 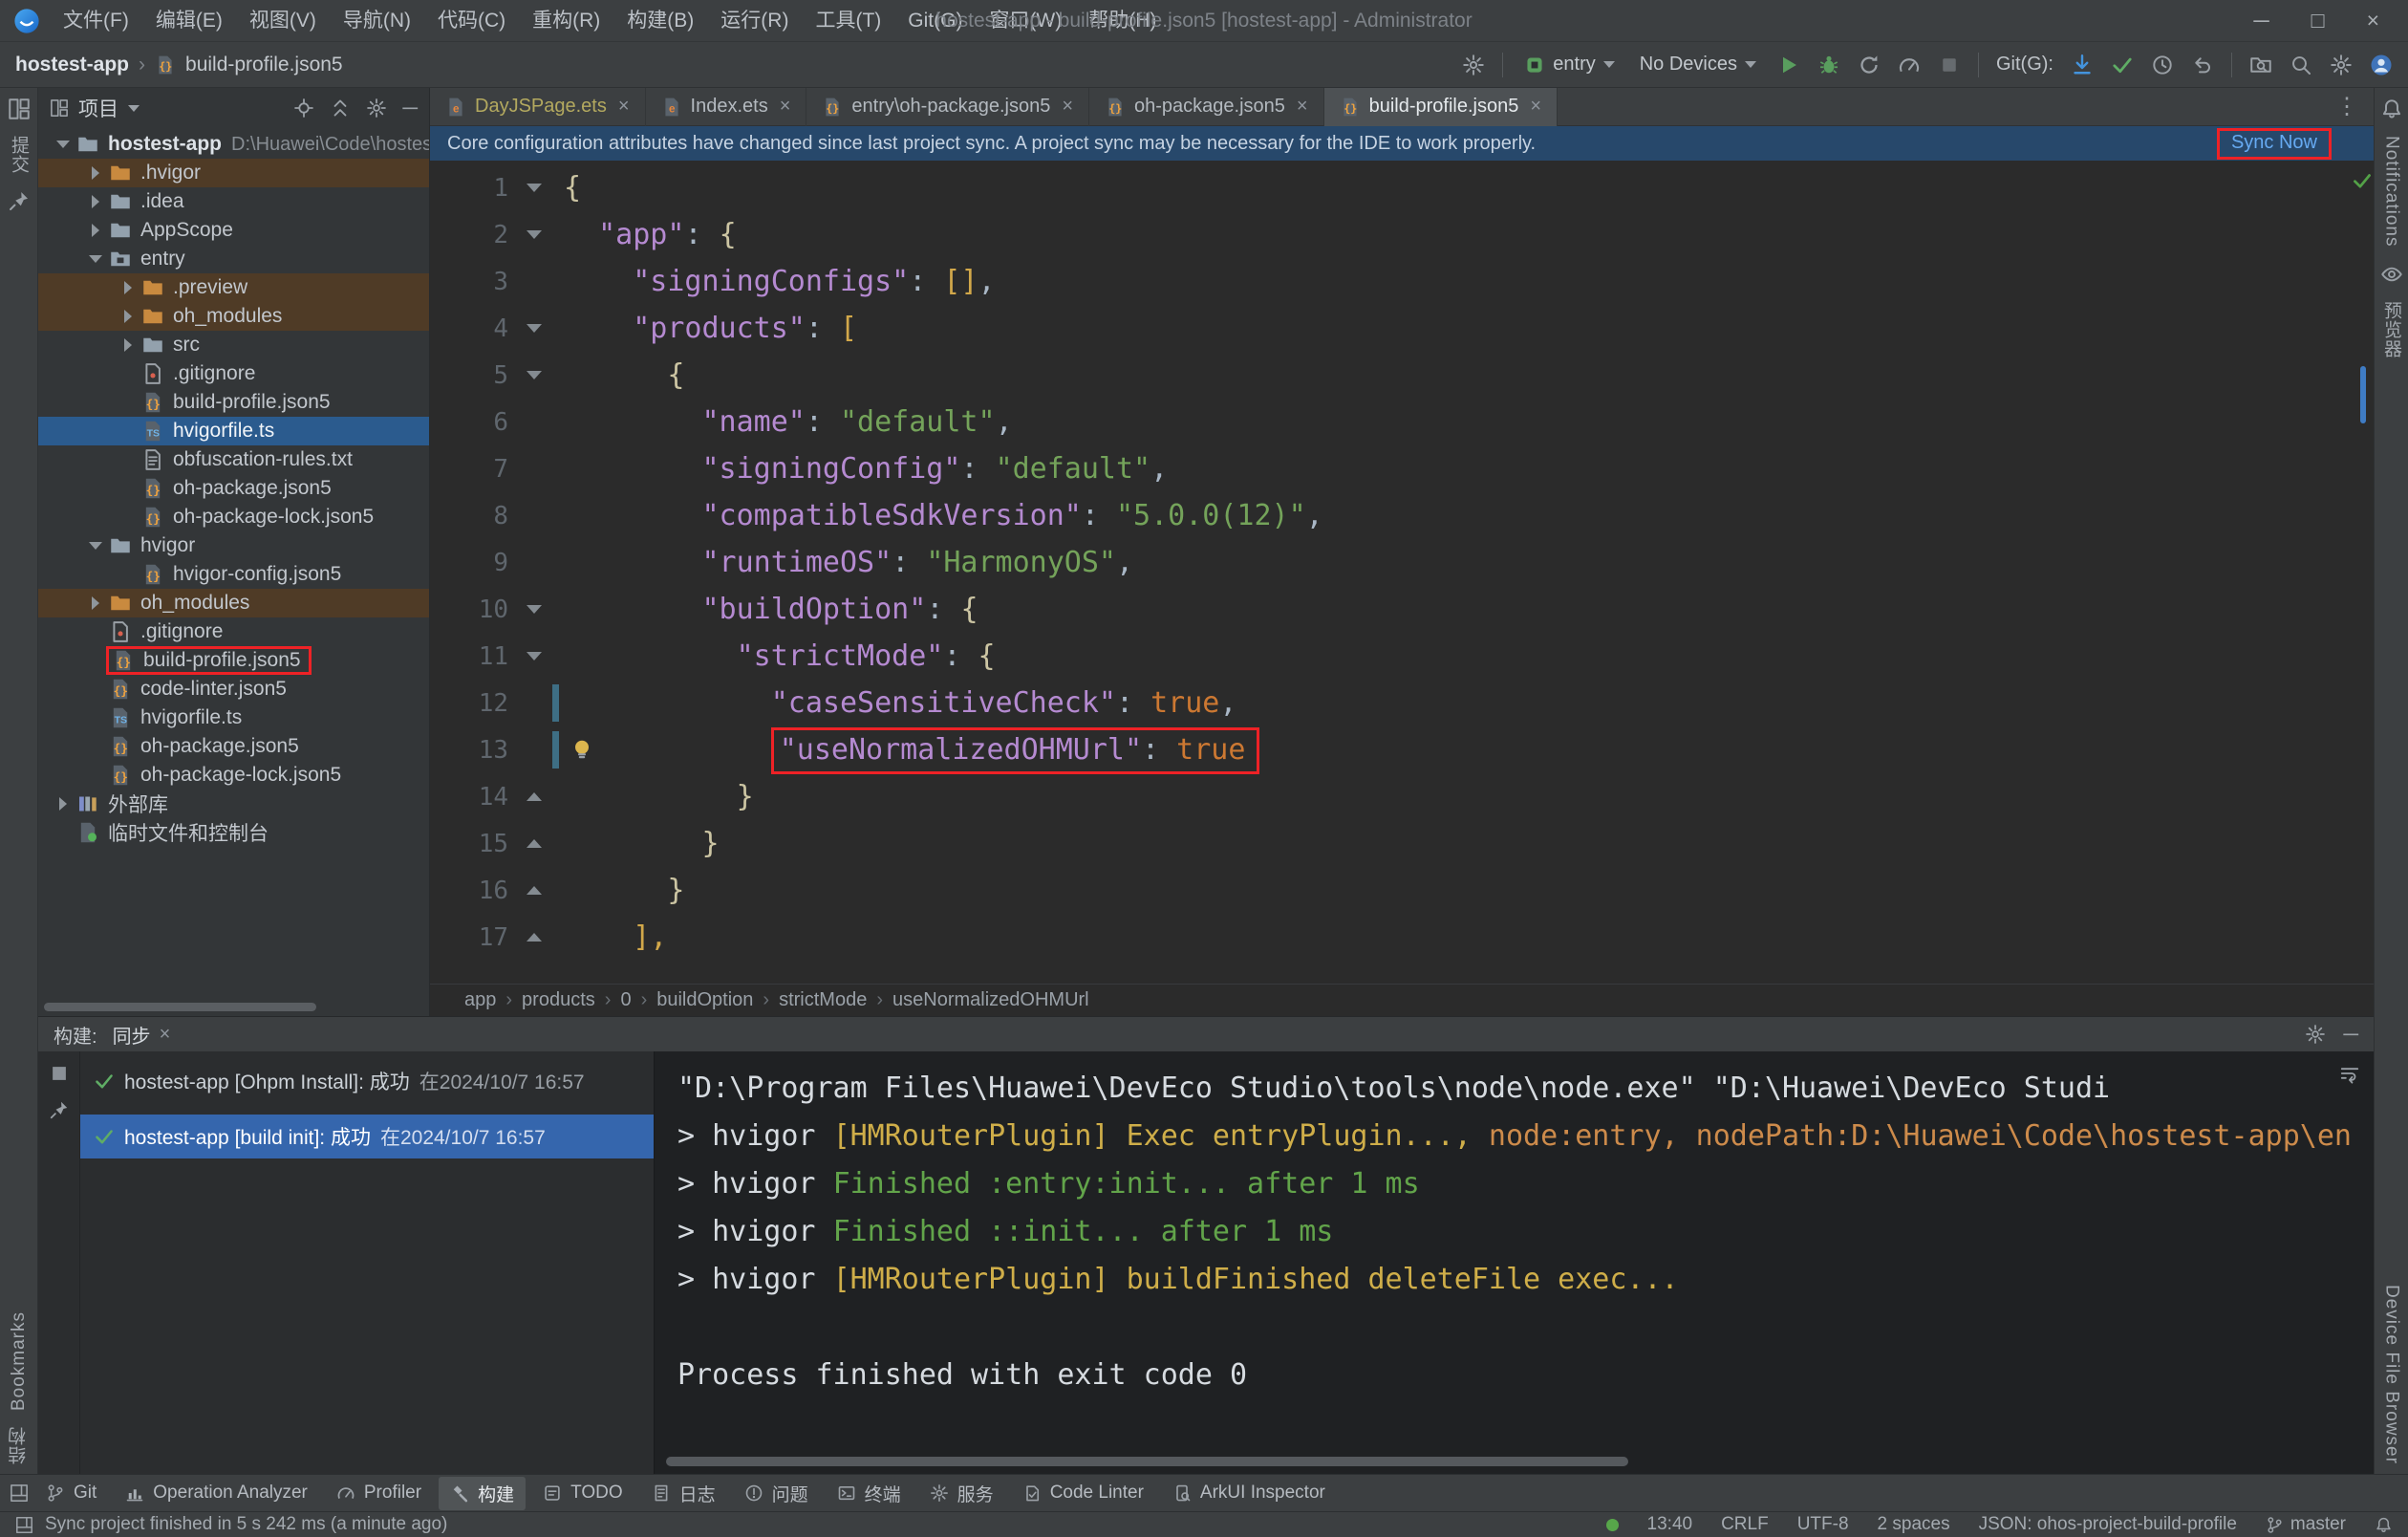 I want to click on menu-item: 代码(C), so click(x=472, y=21).